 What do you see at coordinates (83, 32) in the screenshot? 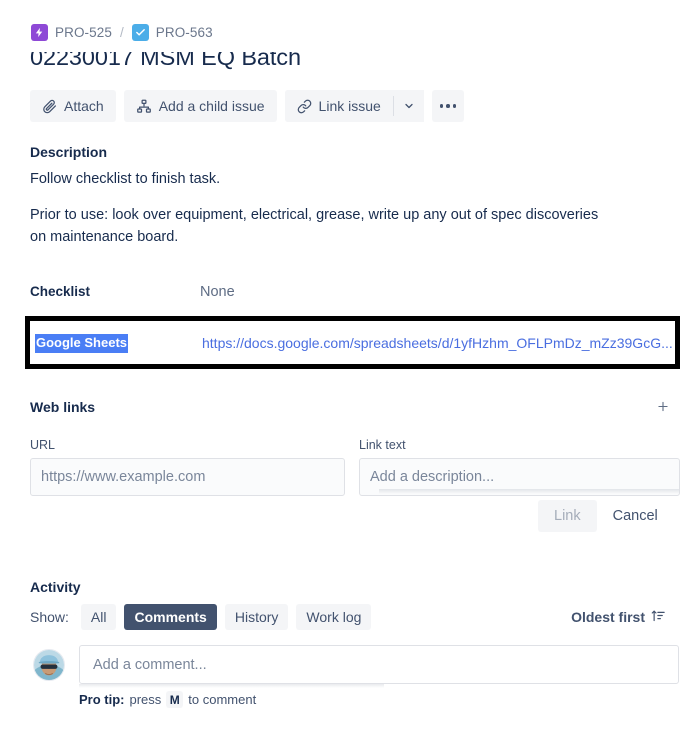
I see `breadcrumb-parent-label: PRO-525` at bounding box center [83, 32].